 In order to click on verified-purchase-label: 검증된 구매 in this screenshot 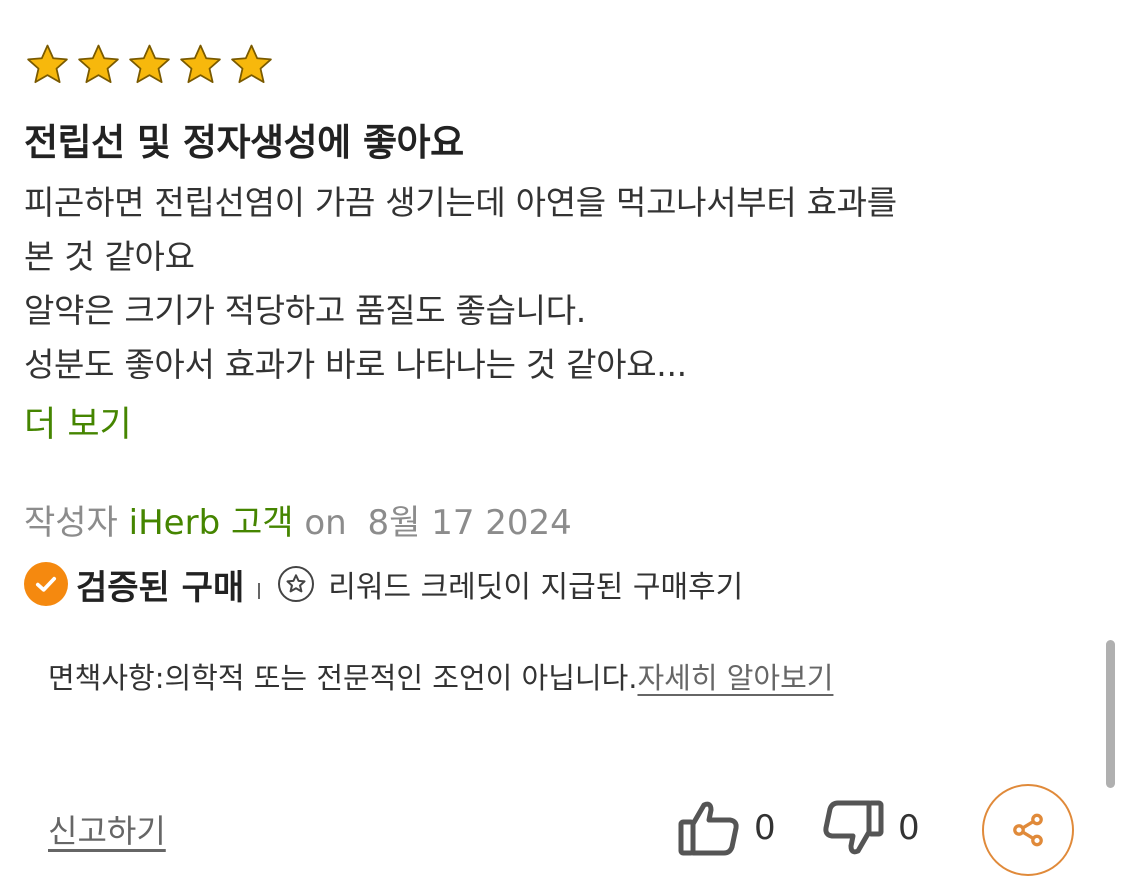, I will do `click(160, 587)`.